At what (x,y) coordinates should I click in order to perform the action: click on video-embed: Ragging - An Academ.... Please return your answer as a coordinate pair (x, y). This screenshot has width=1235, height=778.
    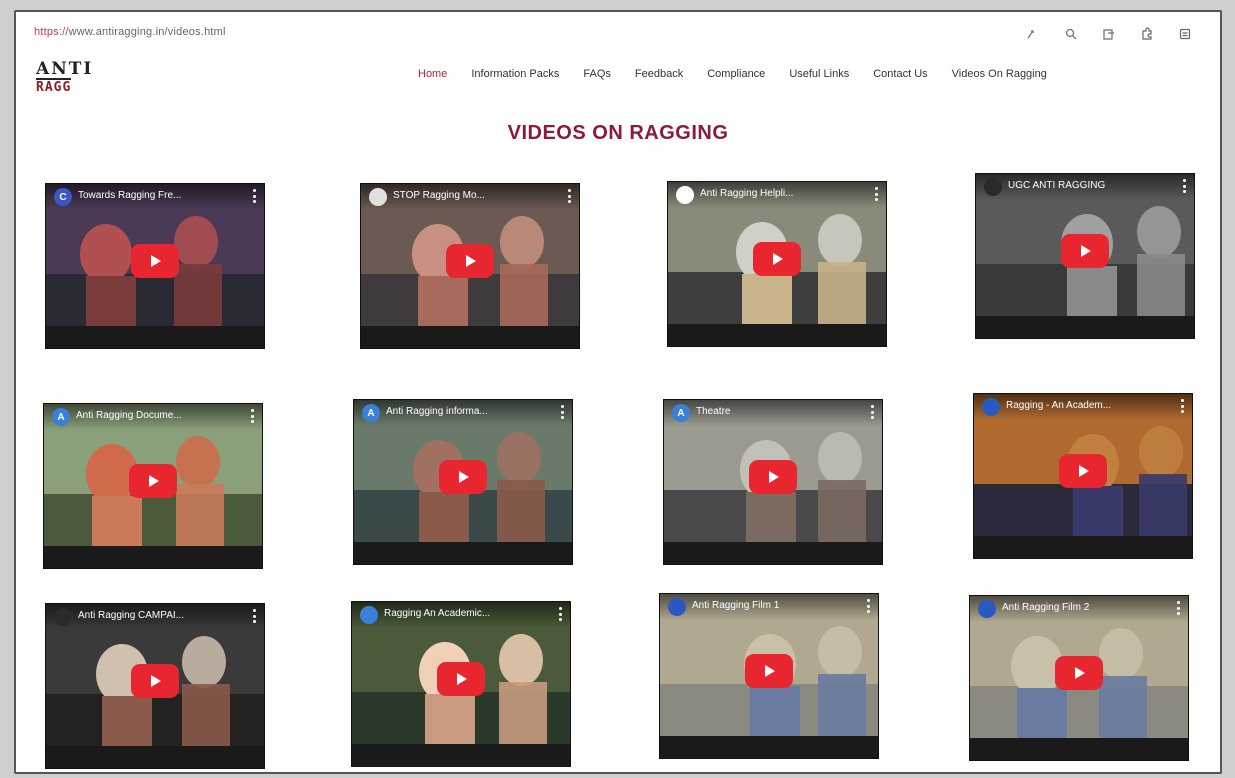
    Looking at the image, I should click on (1083, 476).